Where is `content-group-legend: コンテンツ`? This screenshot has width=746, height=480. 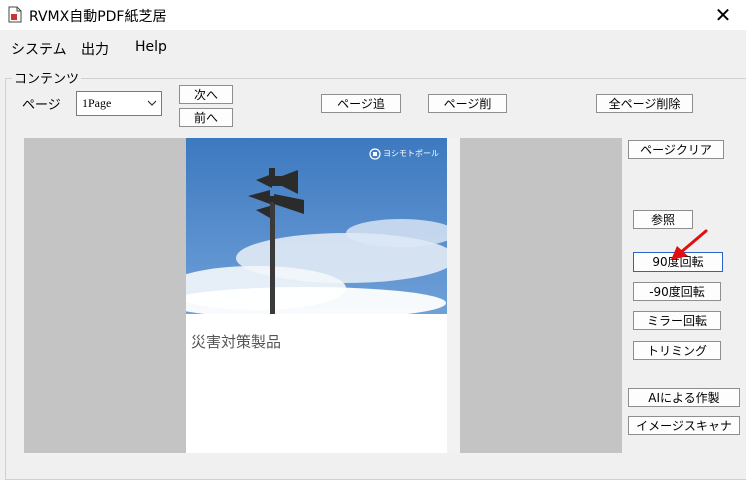
content-group-legend: コンテンツ is located at coordinates (47, 77).